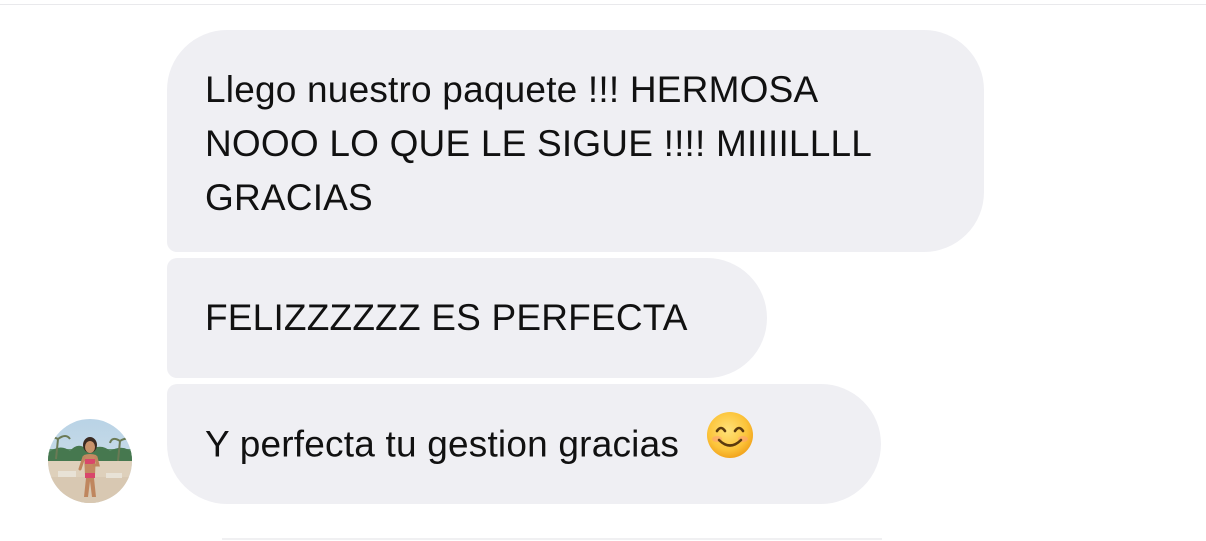 This screenshot has height=541, width=1206. I want to click on top-divider, so click(603, 4).